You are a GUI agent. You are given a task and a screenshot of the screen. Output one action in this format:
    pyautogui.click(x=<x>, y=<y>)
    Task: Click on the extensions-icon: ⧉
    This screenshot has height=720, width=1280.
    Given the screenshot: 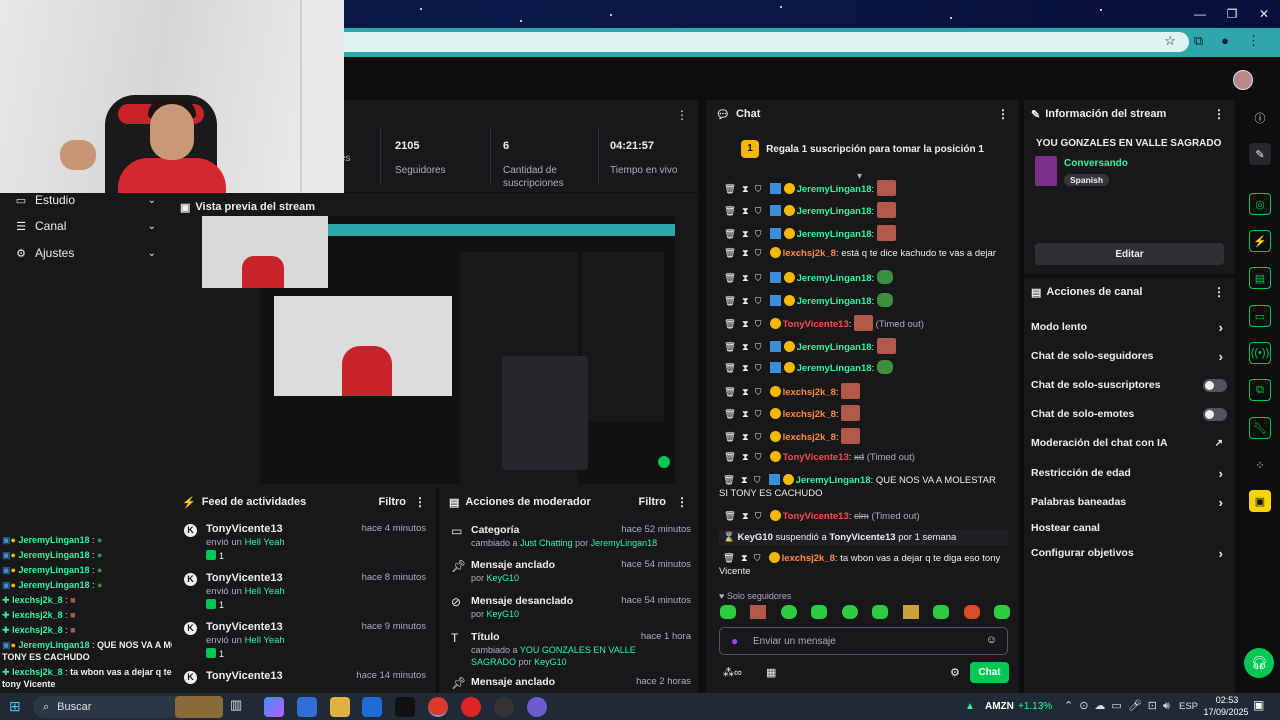 What is the action you would take?
    pyautogui.click(x=1198, y=41)
    